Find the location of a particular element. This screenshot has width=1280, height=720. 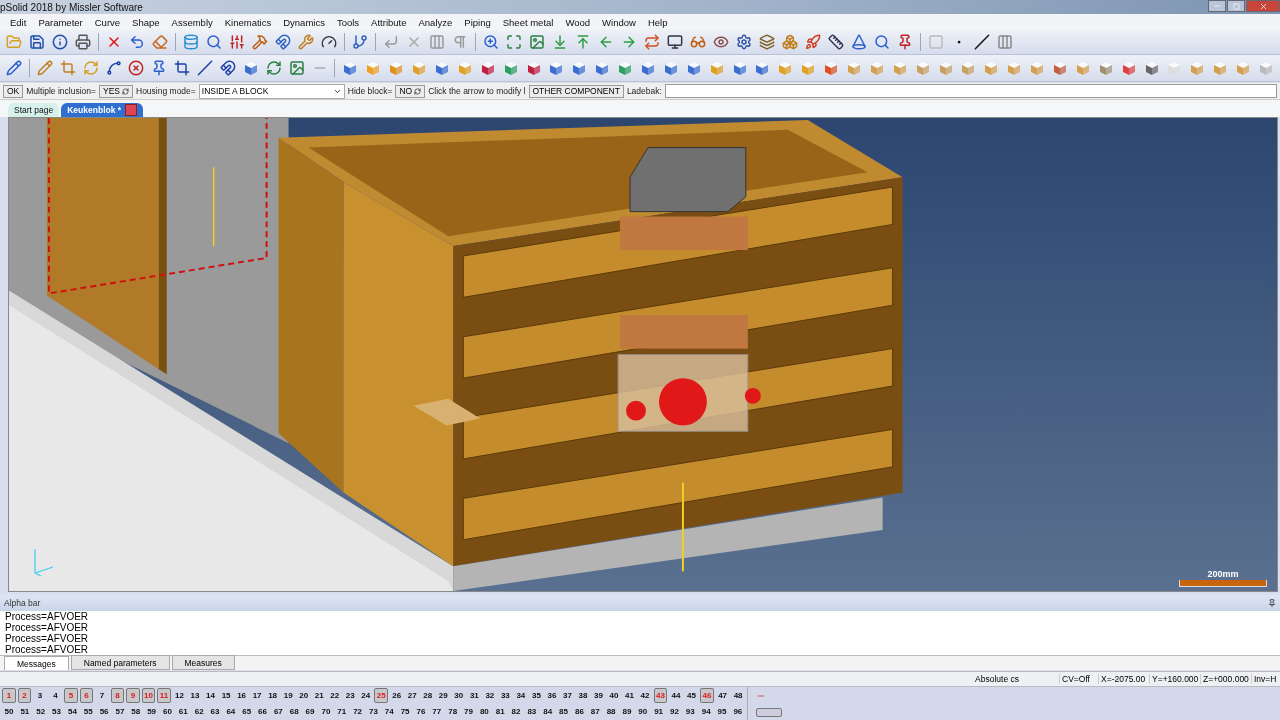

menu-item: Sheet metal is located at coordinates (528, 22).